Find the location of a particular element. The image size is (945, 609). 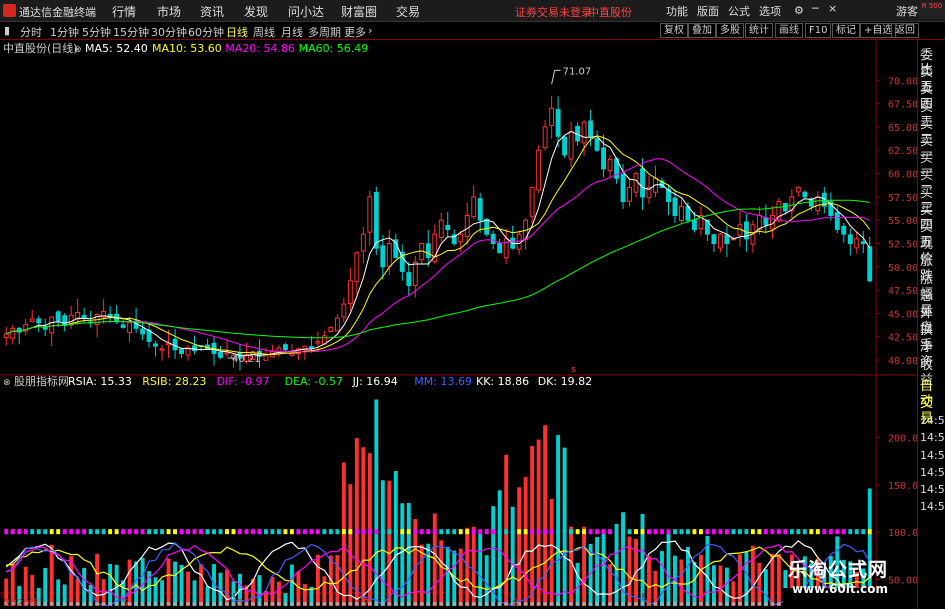

quote-item-26: 14:56 is located at coordinates (932, 506).